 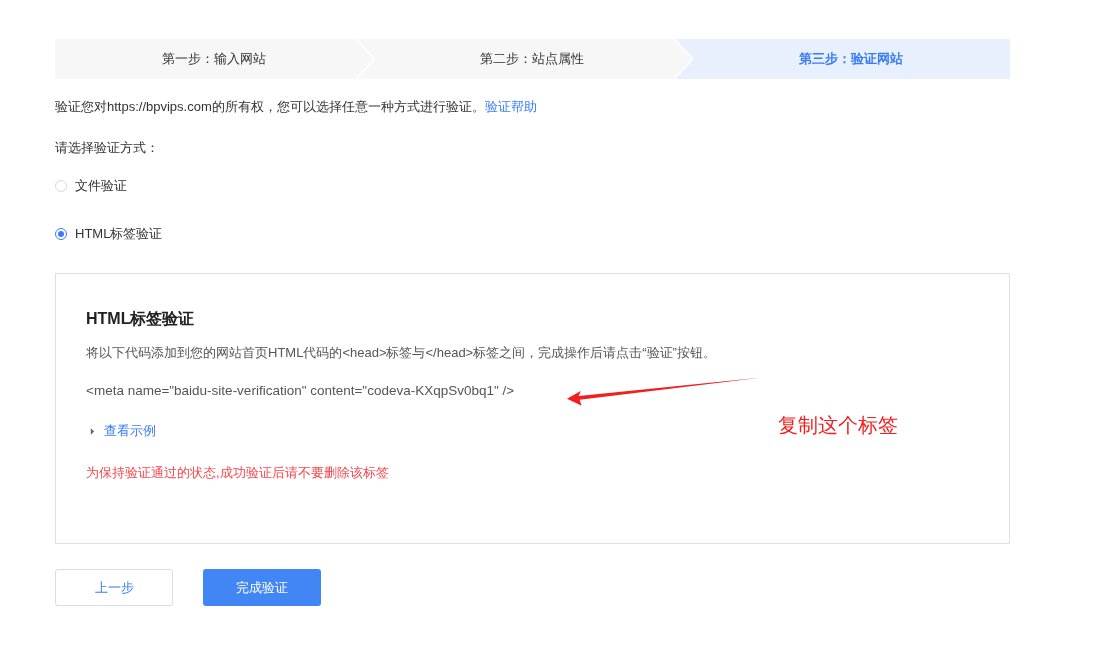 What do you see at coordinates (262, 587) in the screenshot?
I see `complete-button: 完成验证` at bounding box center [262, 587].